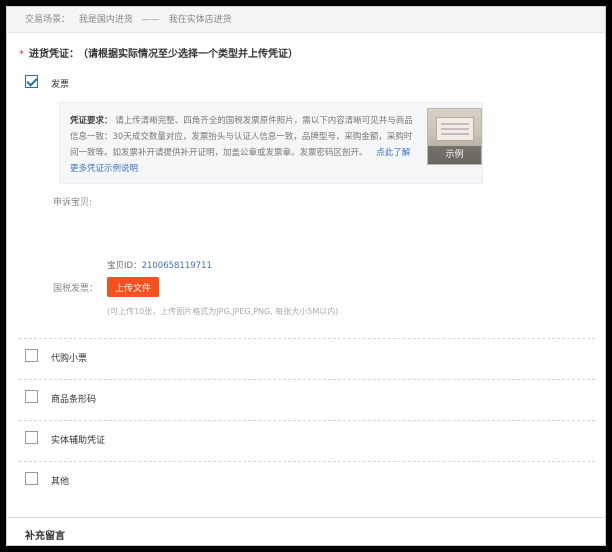  I want to click on tax-invoice-label: 国税发票：, so click(76, 289).